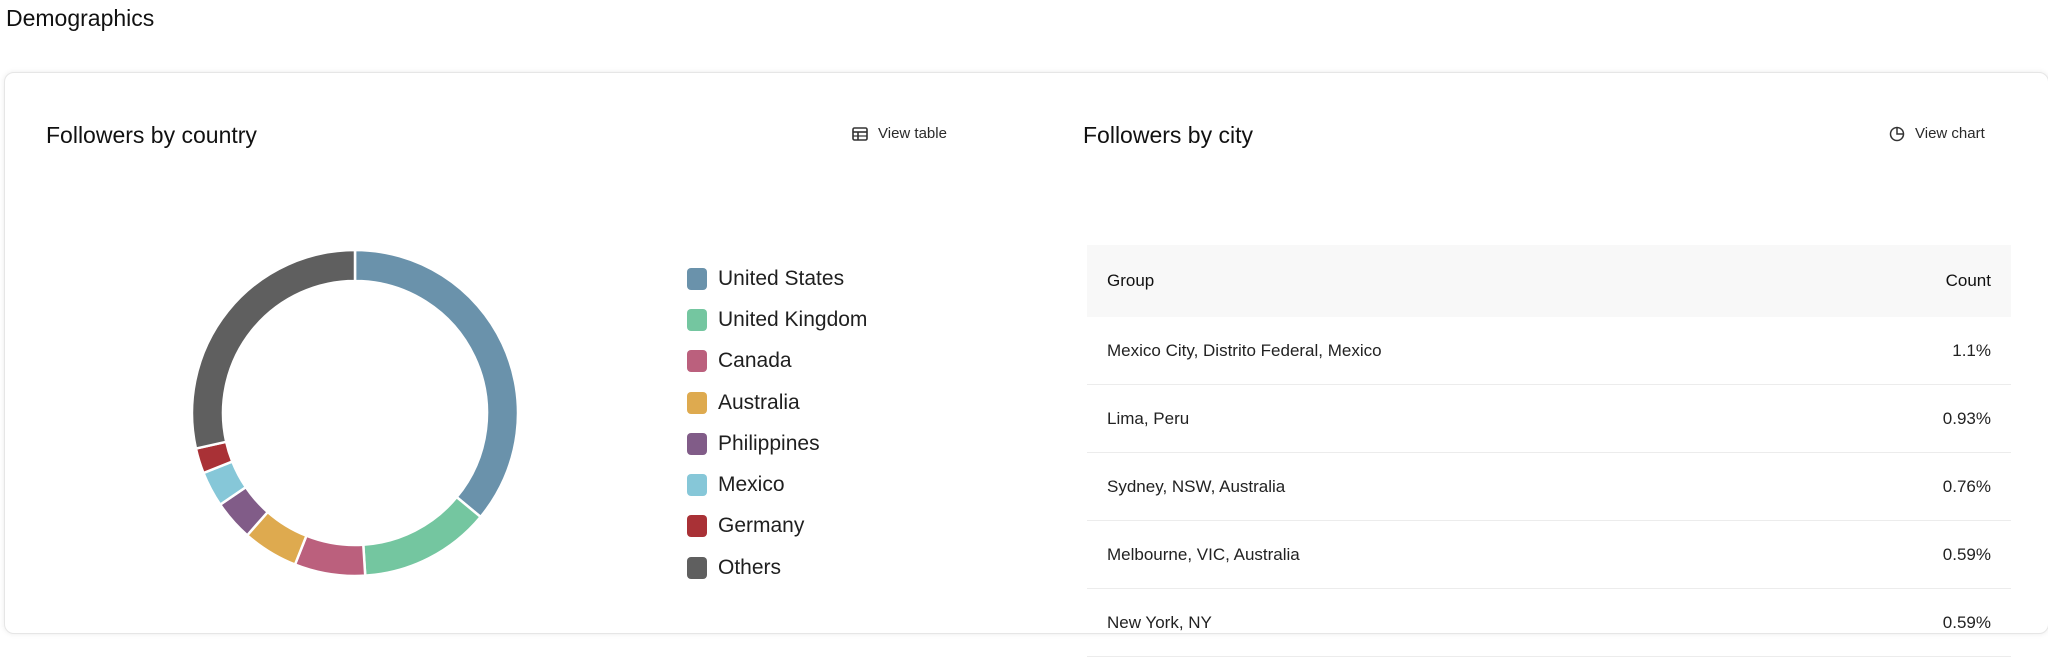 The height and width of the screenshot is (657, 2048). What do you see at coordinates (1549, 487) in the screenshot?
I see `table-row: Sydney, NSW, Australia 0.76%` at bounding box center [1549, 487].